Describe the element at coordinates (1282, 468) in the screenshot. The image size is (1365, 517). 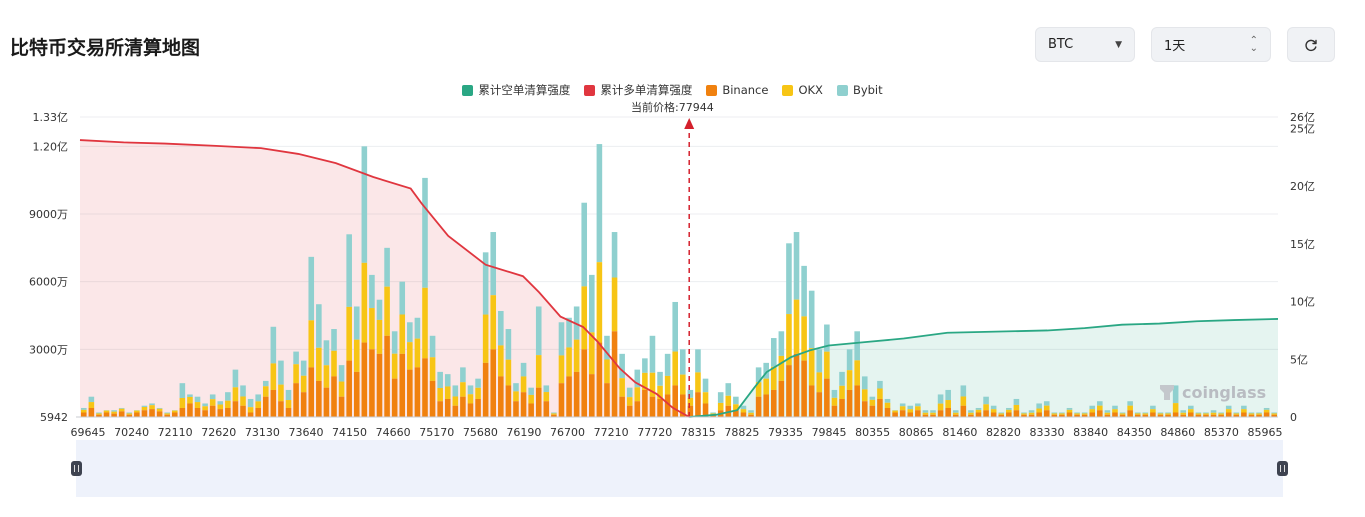
I see `zoom-handle-right` at that location.